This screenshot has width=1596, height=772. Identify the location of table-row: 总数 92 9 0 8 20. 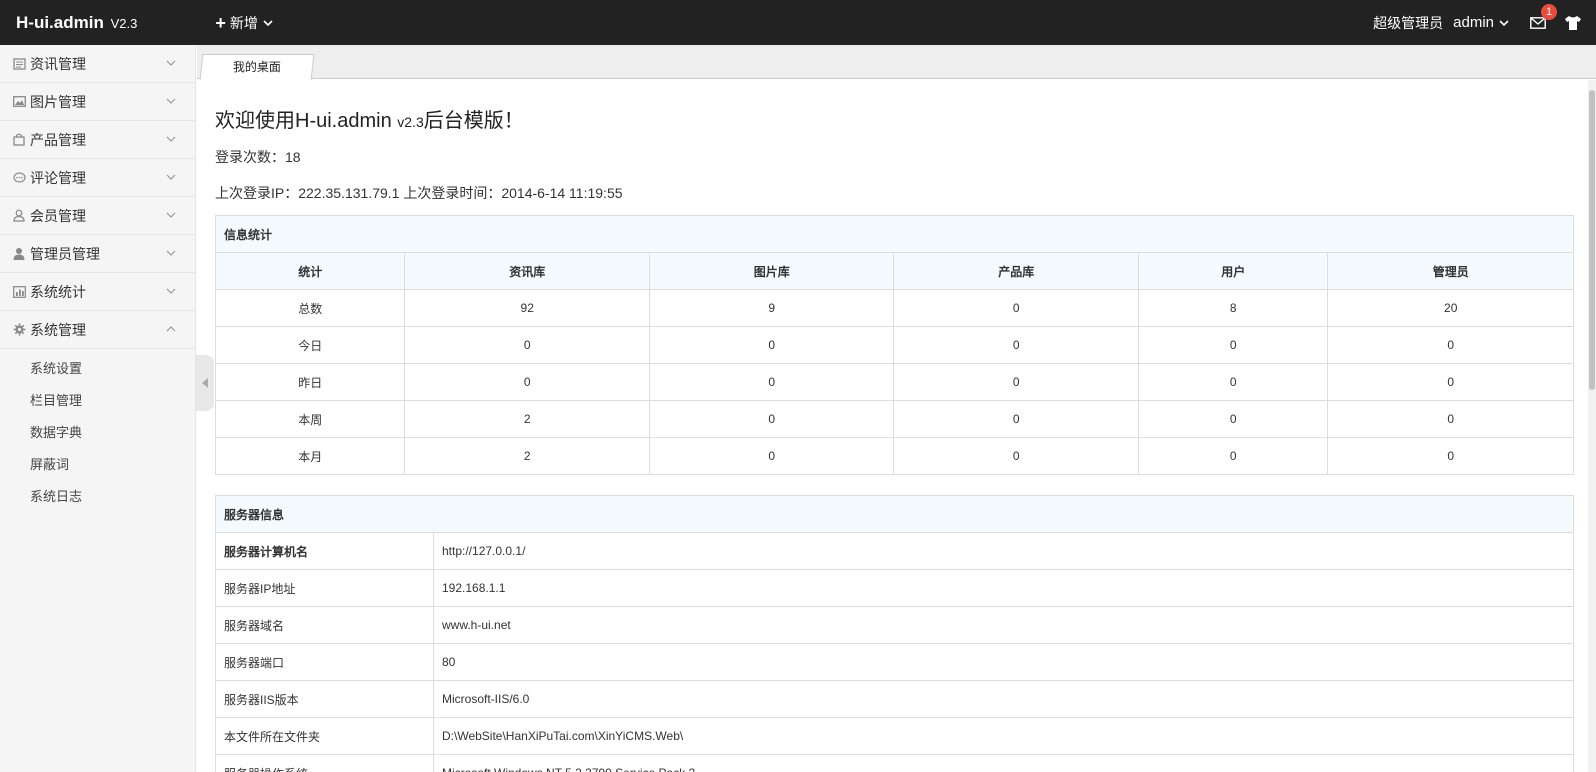
(894, 308).